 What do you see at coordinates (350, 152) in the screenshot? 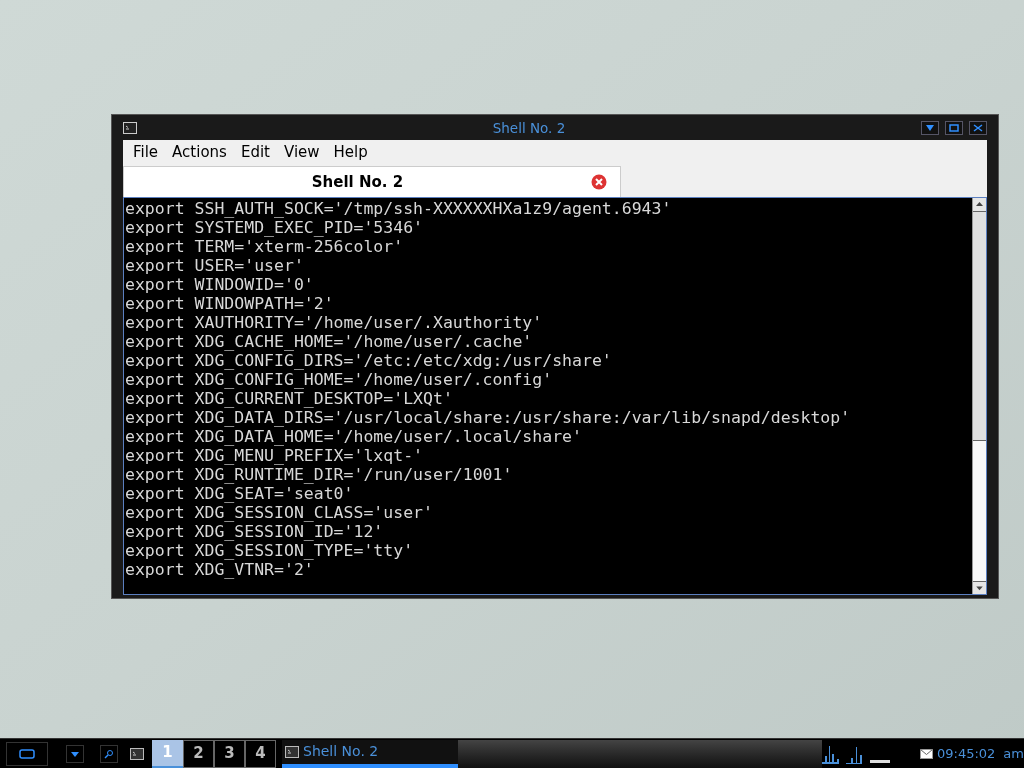
I see `menu-item: Help` at bounding box center [350, 152].